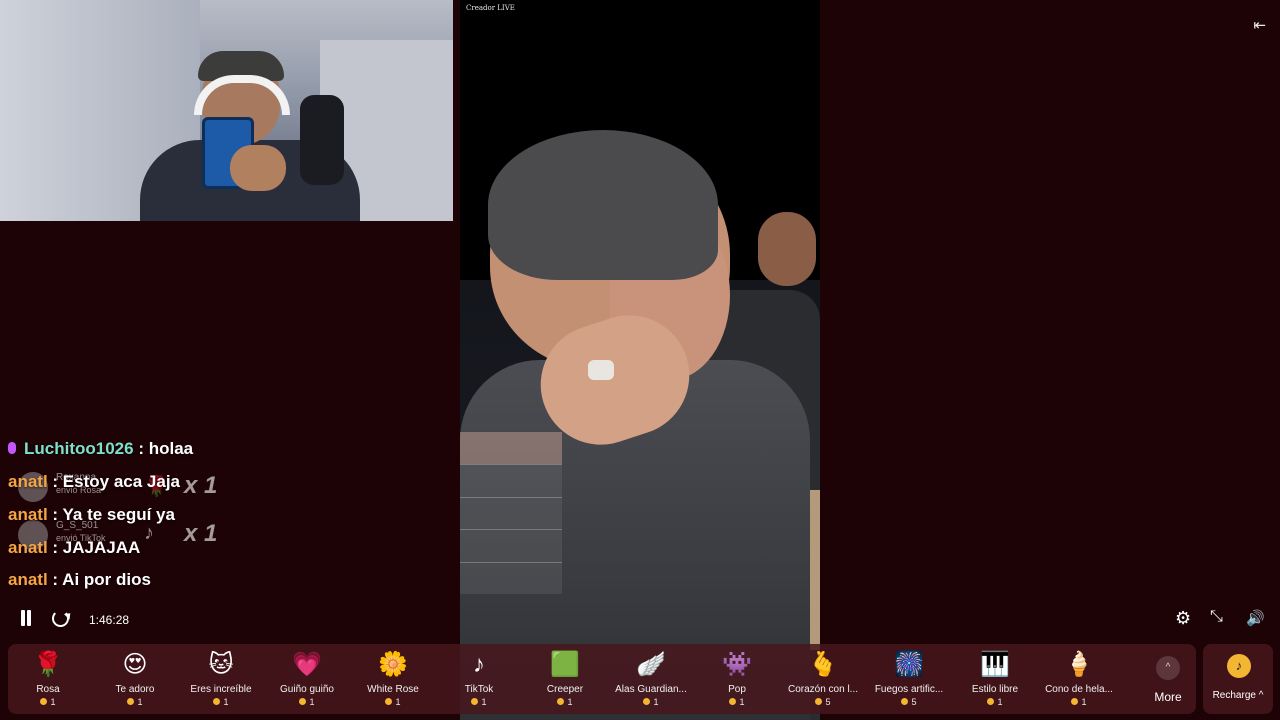 This screenshot has height=720, width=1280. What do you see at coordinates (116, 481) in the screenshot?
I see `chat-text: : Estoy aca Jaja` at bounding box center [116, 481].